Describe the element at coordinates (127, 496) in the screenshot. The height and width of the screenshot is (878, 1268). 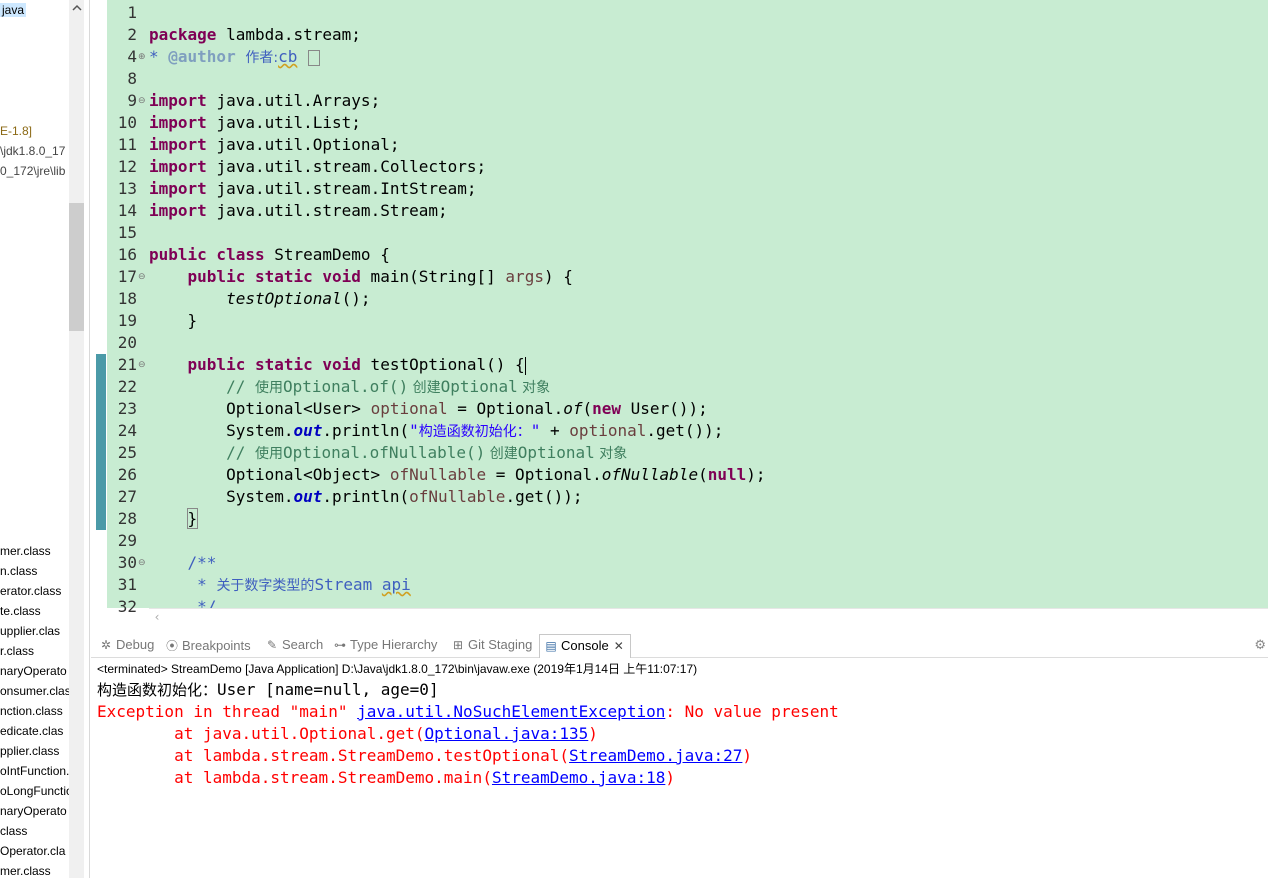
I see `line-number: 27` at that location.